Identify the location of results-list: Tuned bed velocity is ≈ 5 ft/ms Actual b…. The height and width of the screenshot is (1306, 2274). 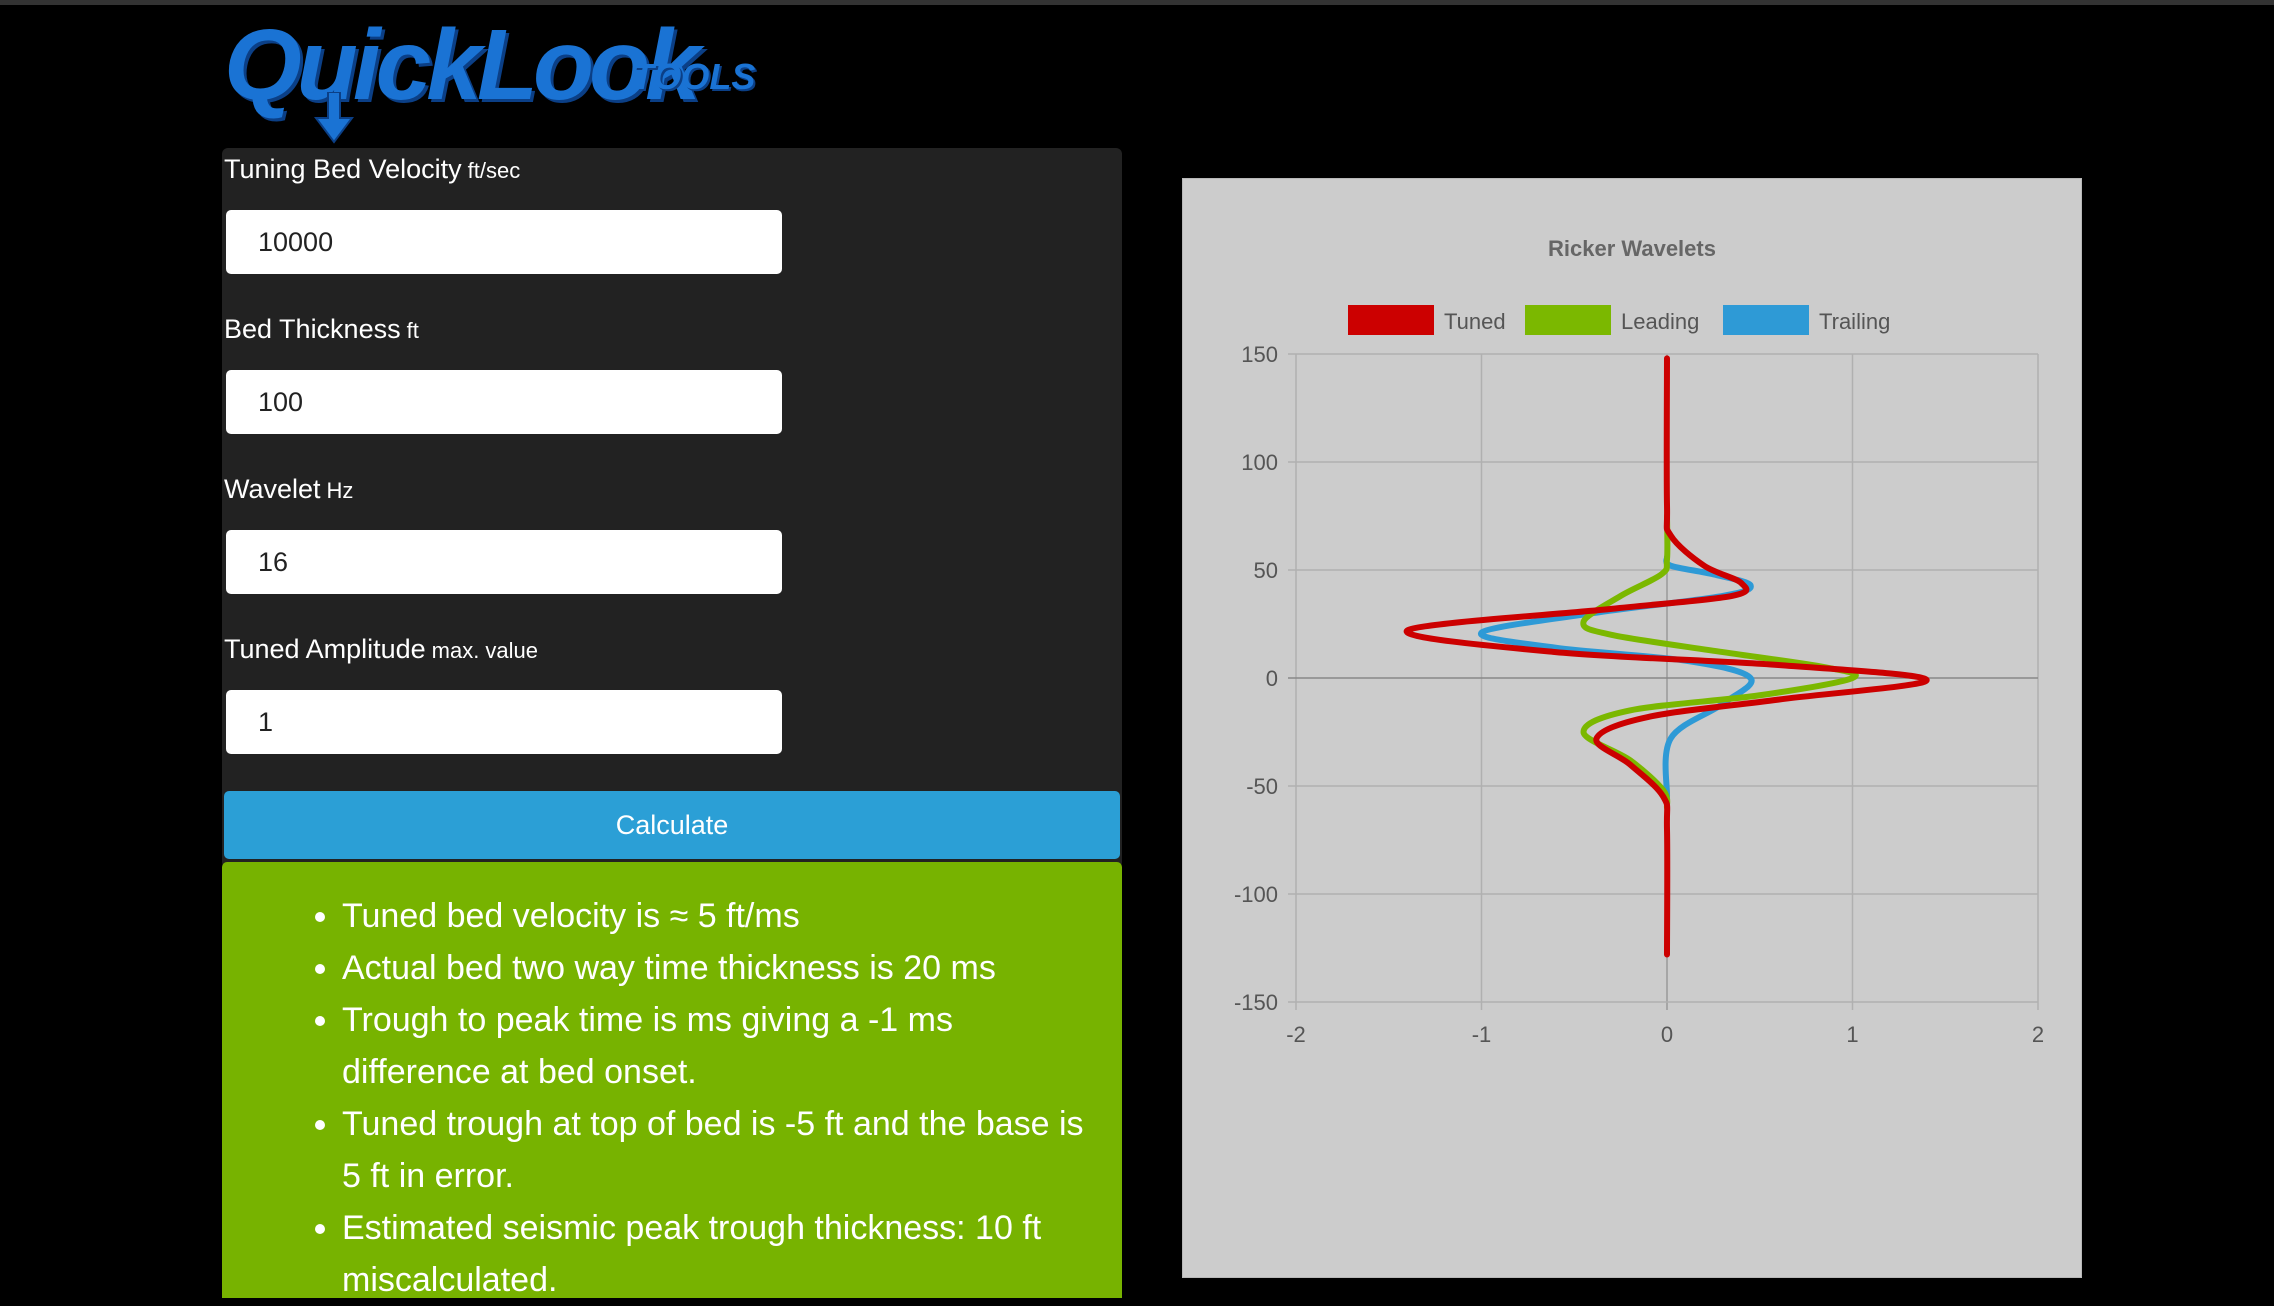
(707, 1098).